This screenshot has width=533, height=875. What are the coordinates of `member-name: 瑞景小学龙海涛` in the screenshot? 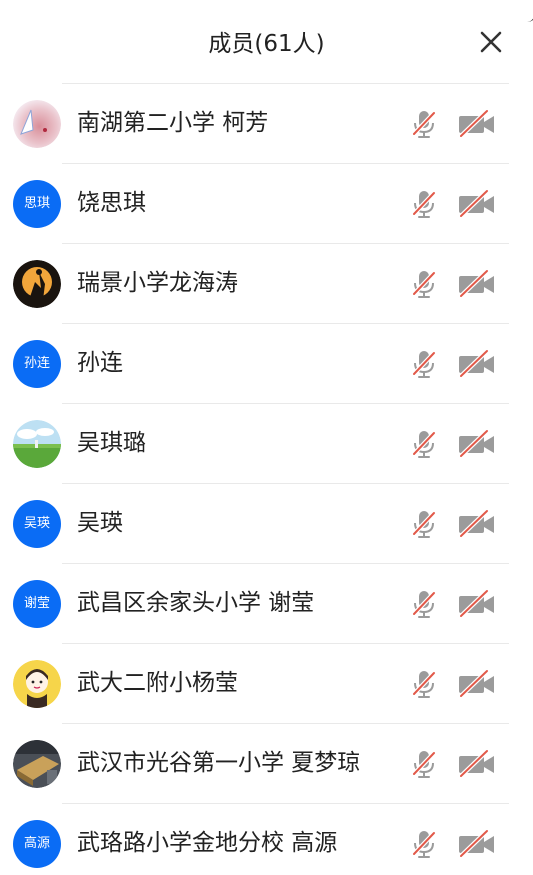 It's located at (157, 283).